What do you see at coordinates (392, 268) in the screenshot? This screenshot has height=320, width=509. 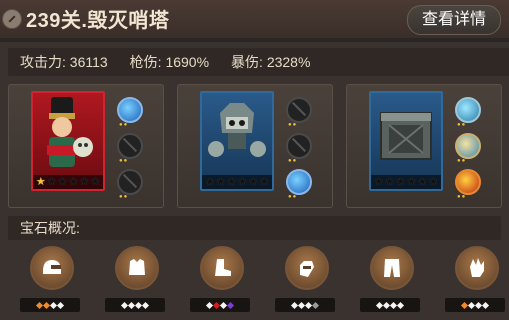 I see `pants-icon` at bounding box center [392, 268].